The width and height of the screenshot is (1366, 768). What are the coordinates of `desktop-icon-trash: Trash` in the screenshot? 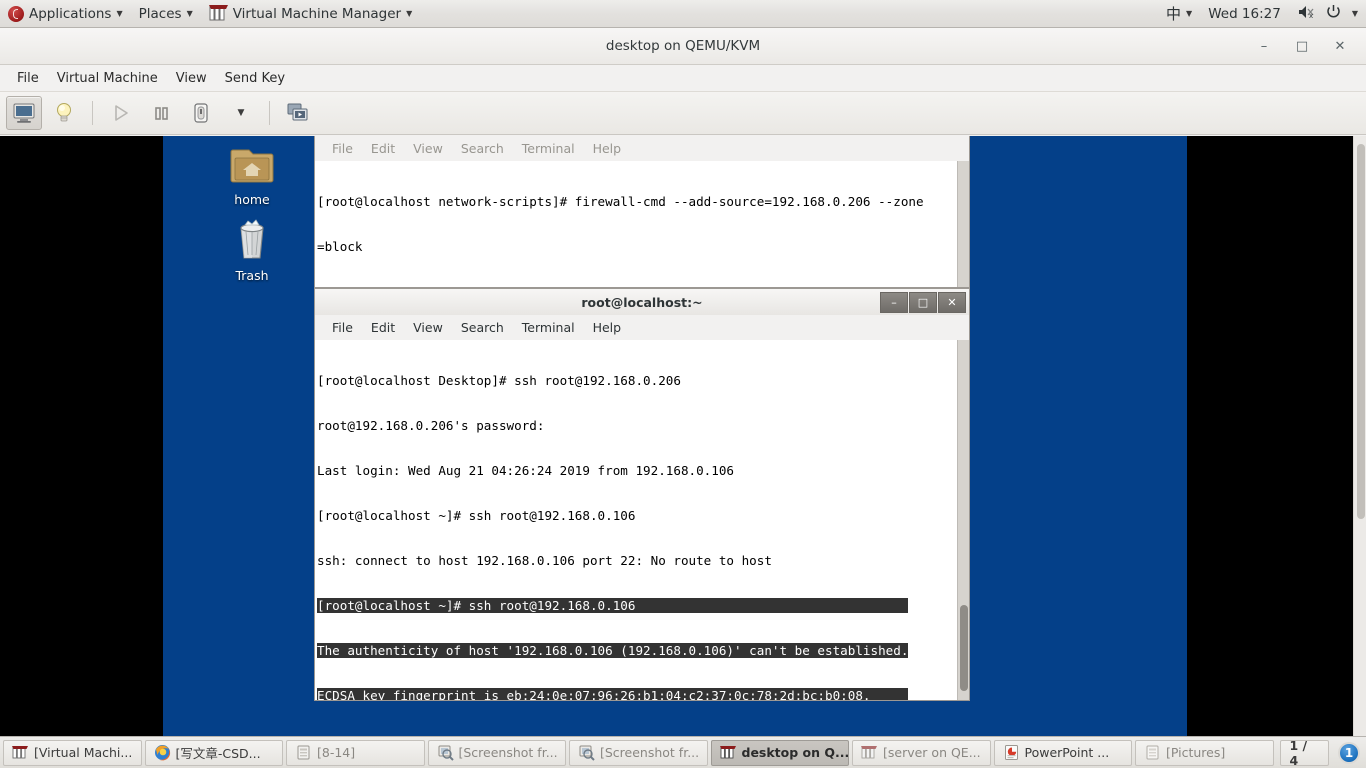 It's located at (252, 249).